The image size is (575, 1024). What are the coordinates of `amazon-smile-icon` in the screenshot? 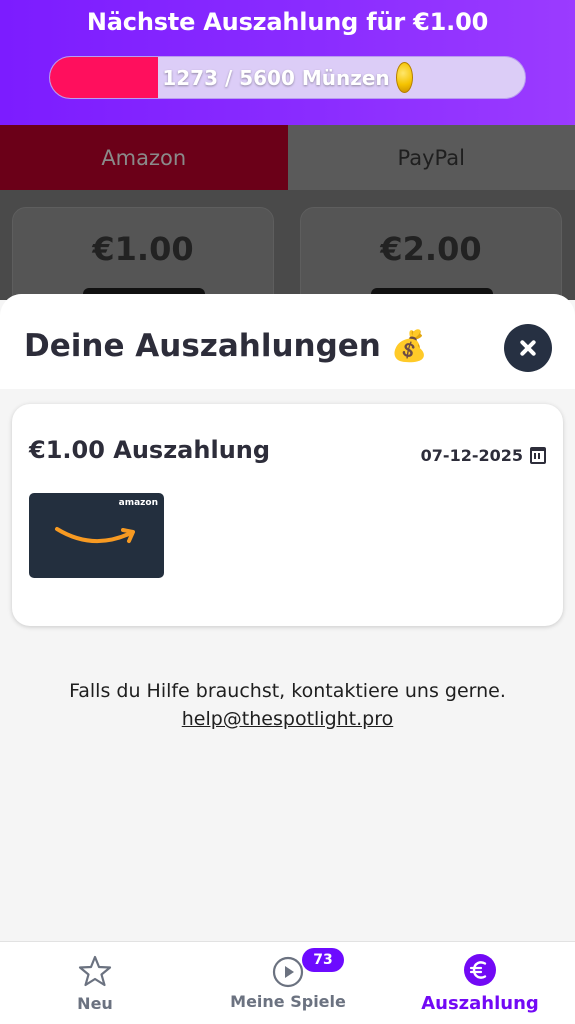 It's located at (95, 535).